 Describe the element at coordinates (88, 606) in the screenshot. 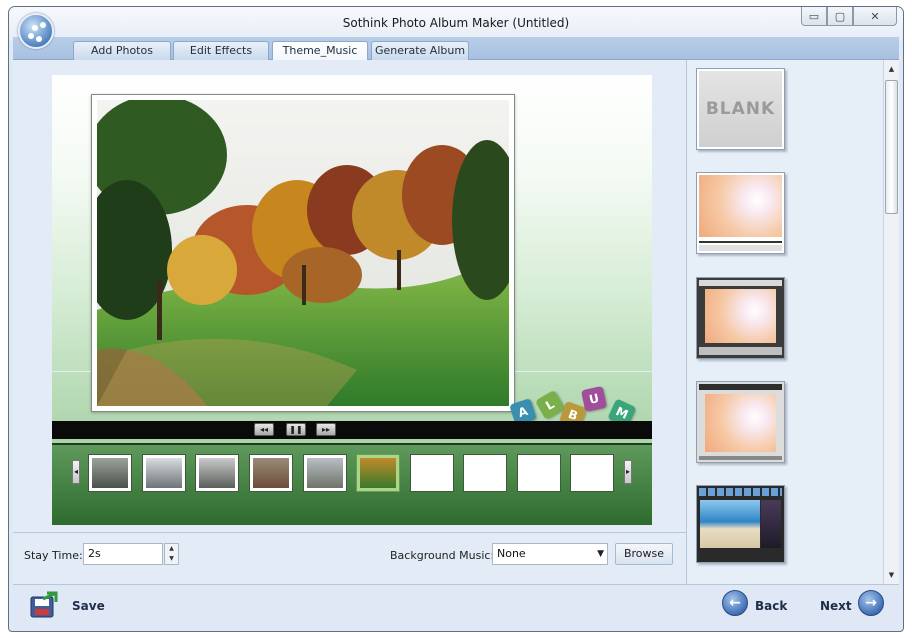

I see `save-button: Save` at that location.